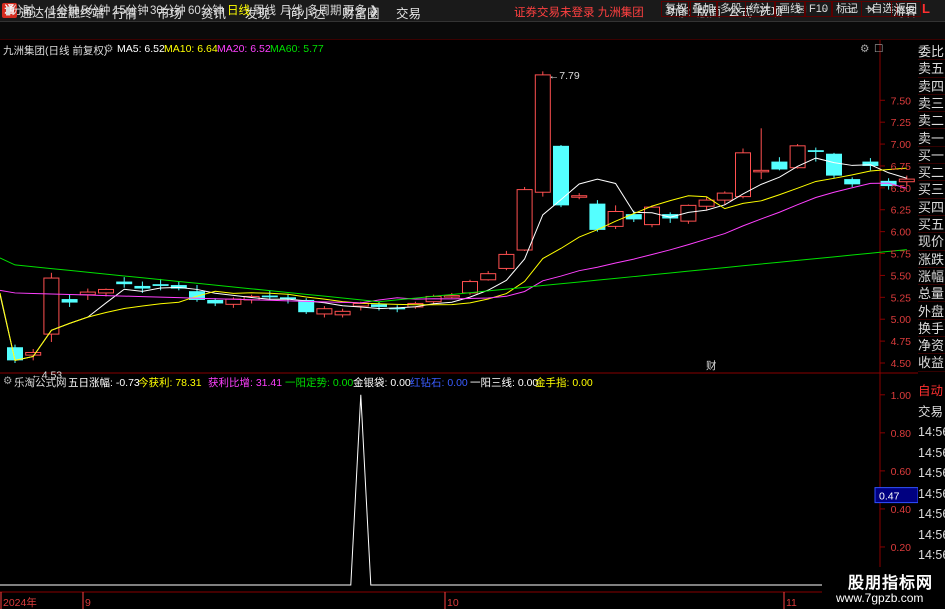 The image size is (945, 609). What do you see at coordinates (170, 383) in the screenshot?
I see `indicator-value-2: 今获利: 78.31` at bounding box center [170, 383].